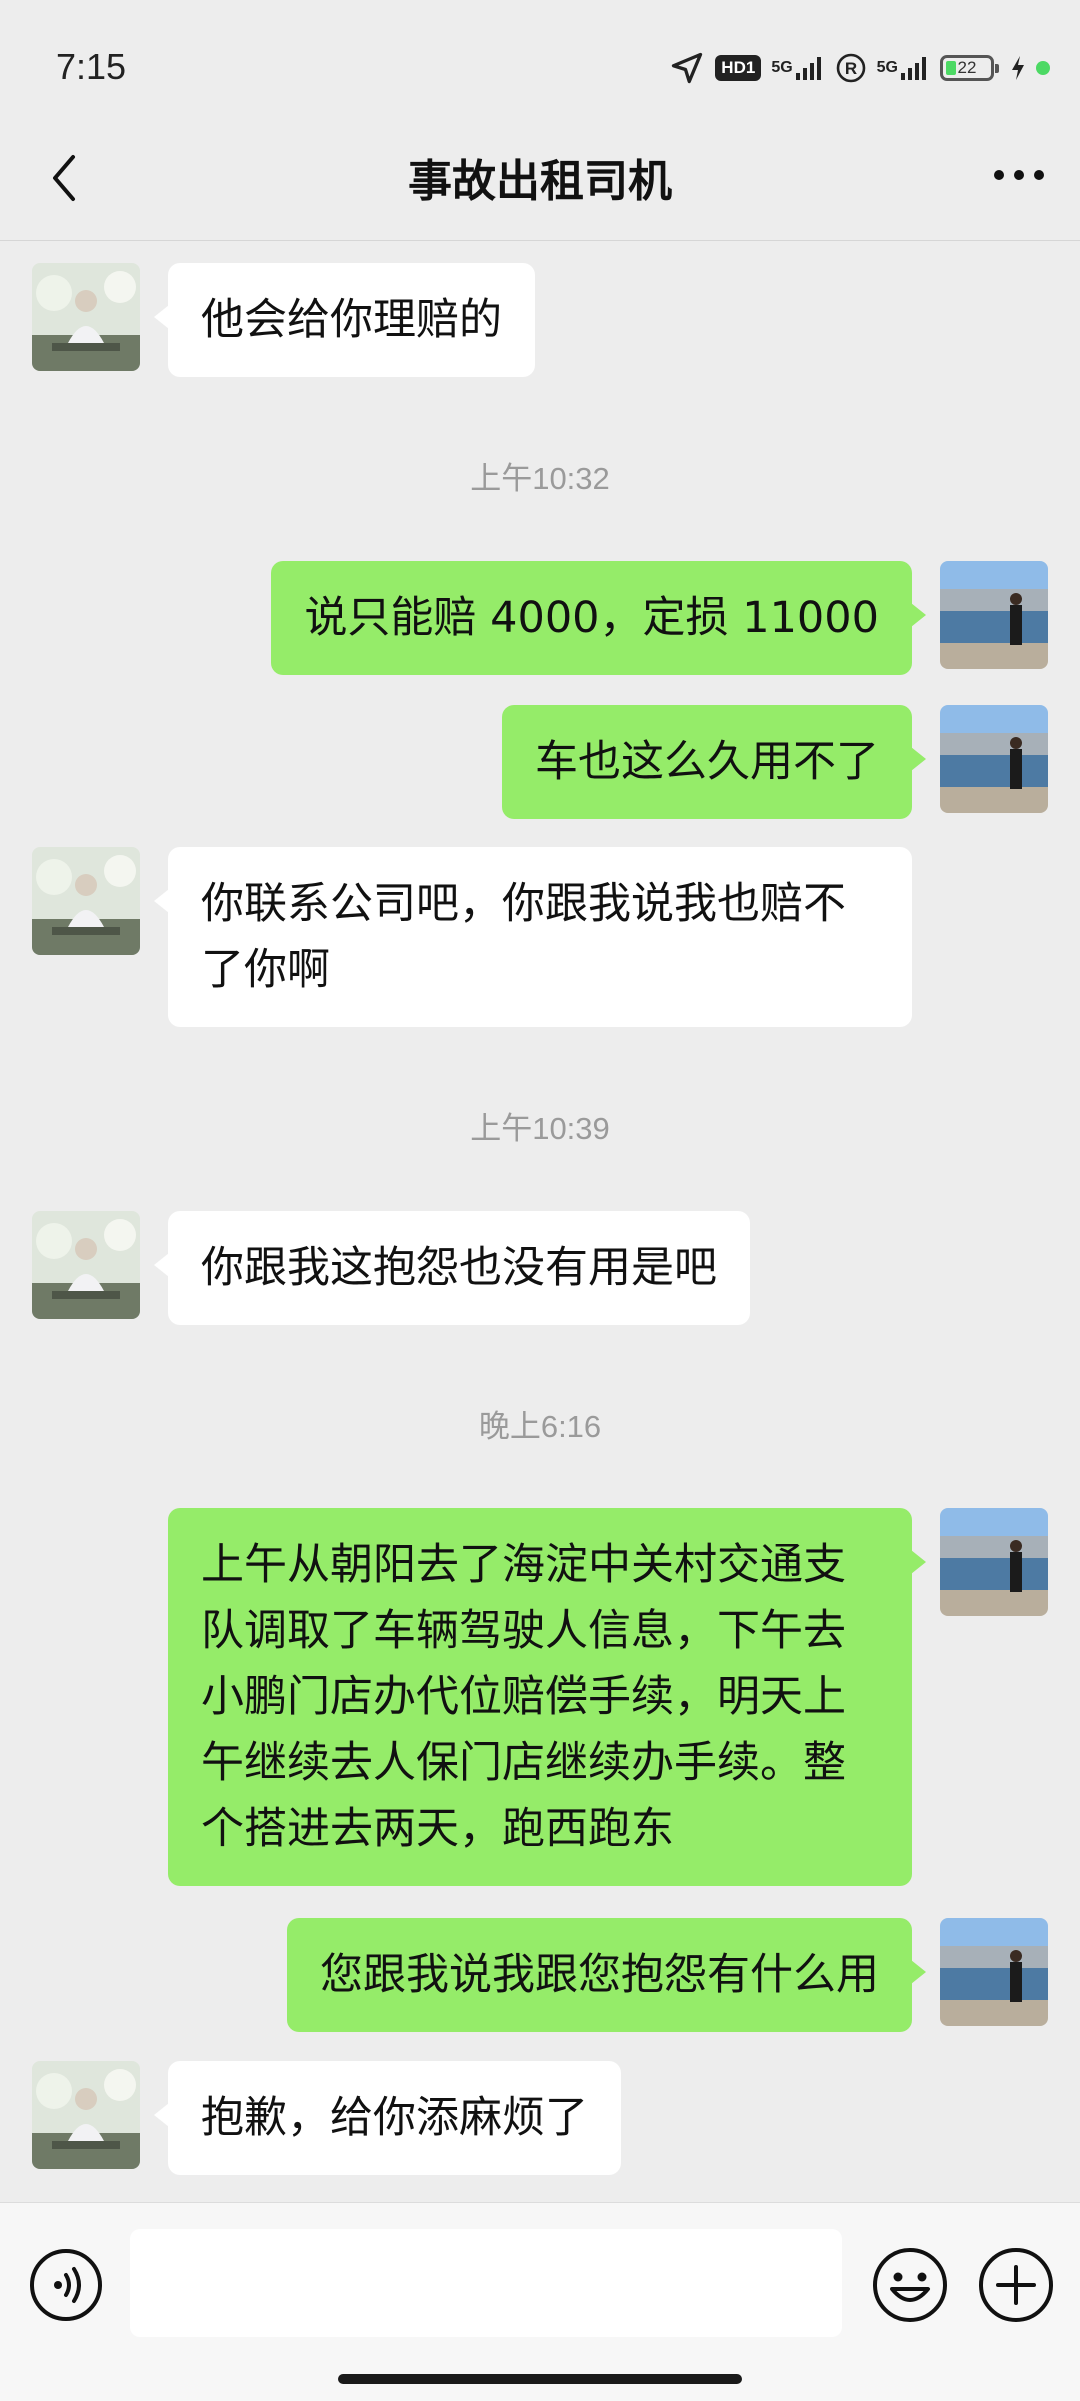 Image resolution: width=1080 pixels, height=2401 pixels. I want to click on more-functions-button, so click(1016, 2285).